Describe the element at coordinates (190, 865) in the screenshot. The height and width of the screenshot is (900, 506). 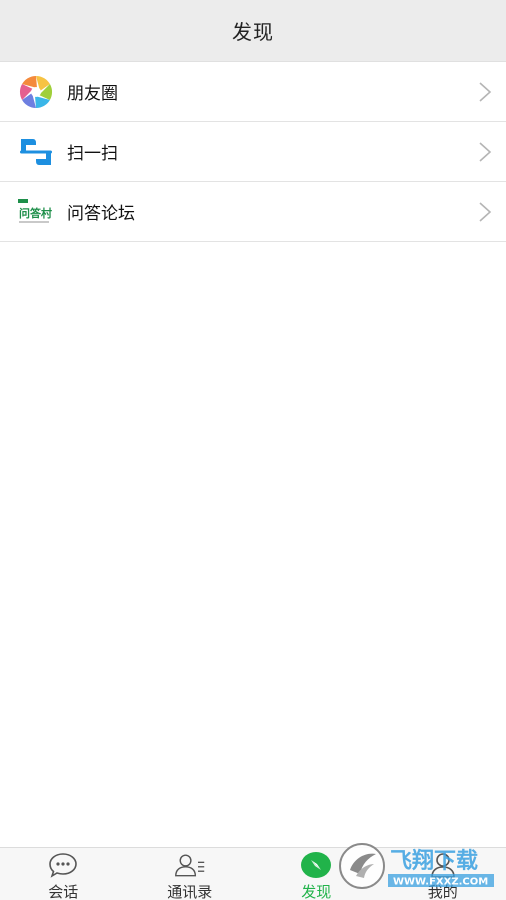
I see `contacts-icon` at that location.